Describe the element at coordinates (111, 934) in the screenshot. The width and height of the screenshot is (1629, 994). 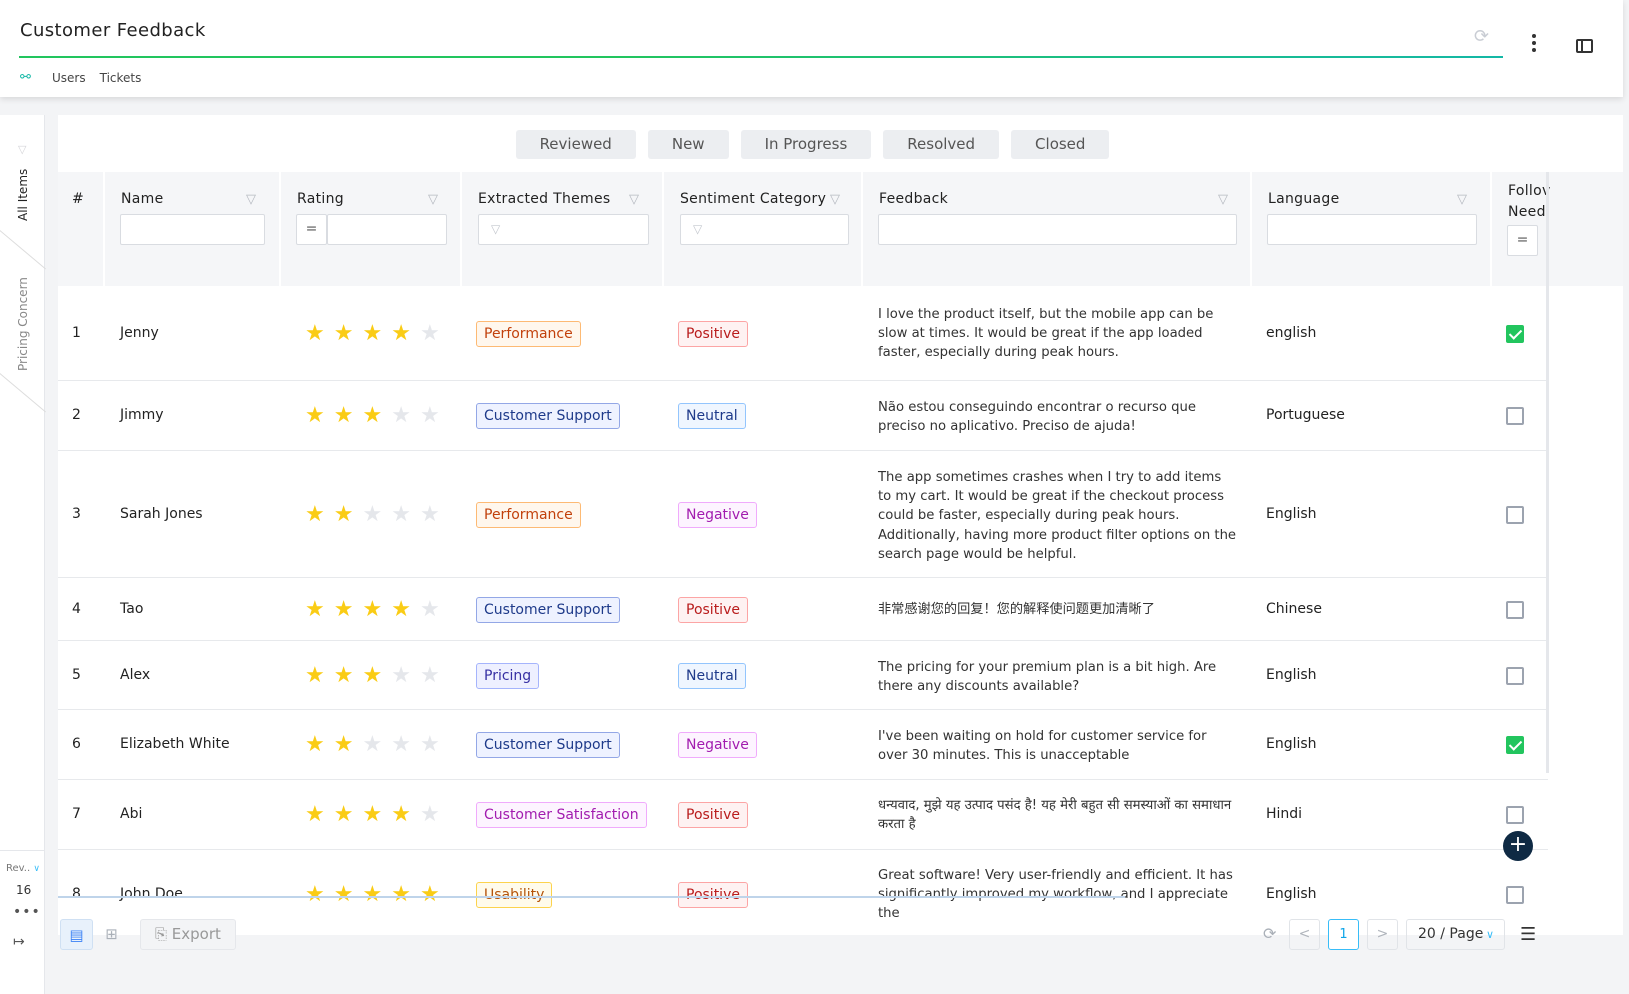
I see `grid-view-icon: ⊞` at that location.